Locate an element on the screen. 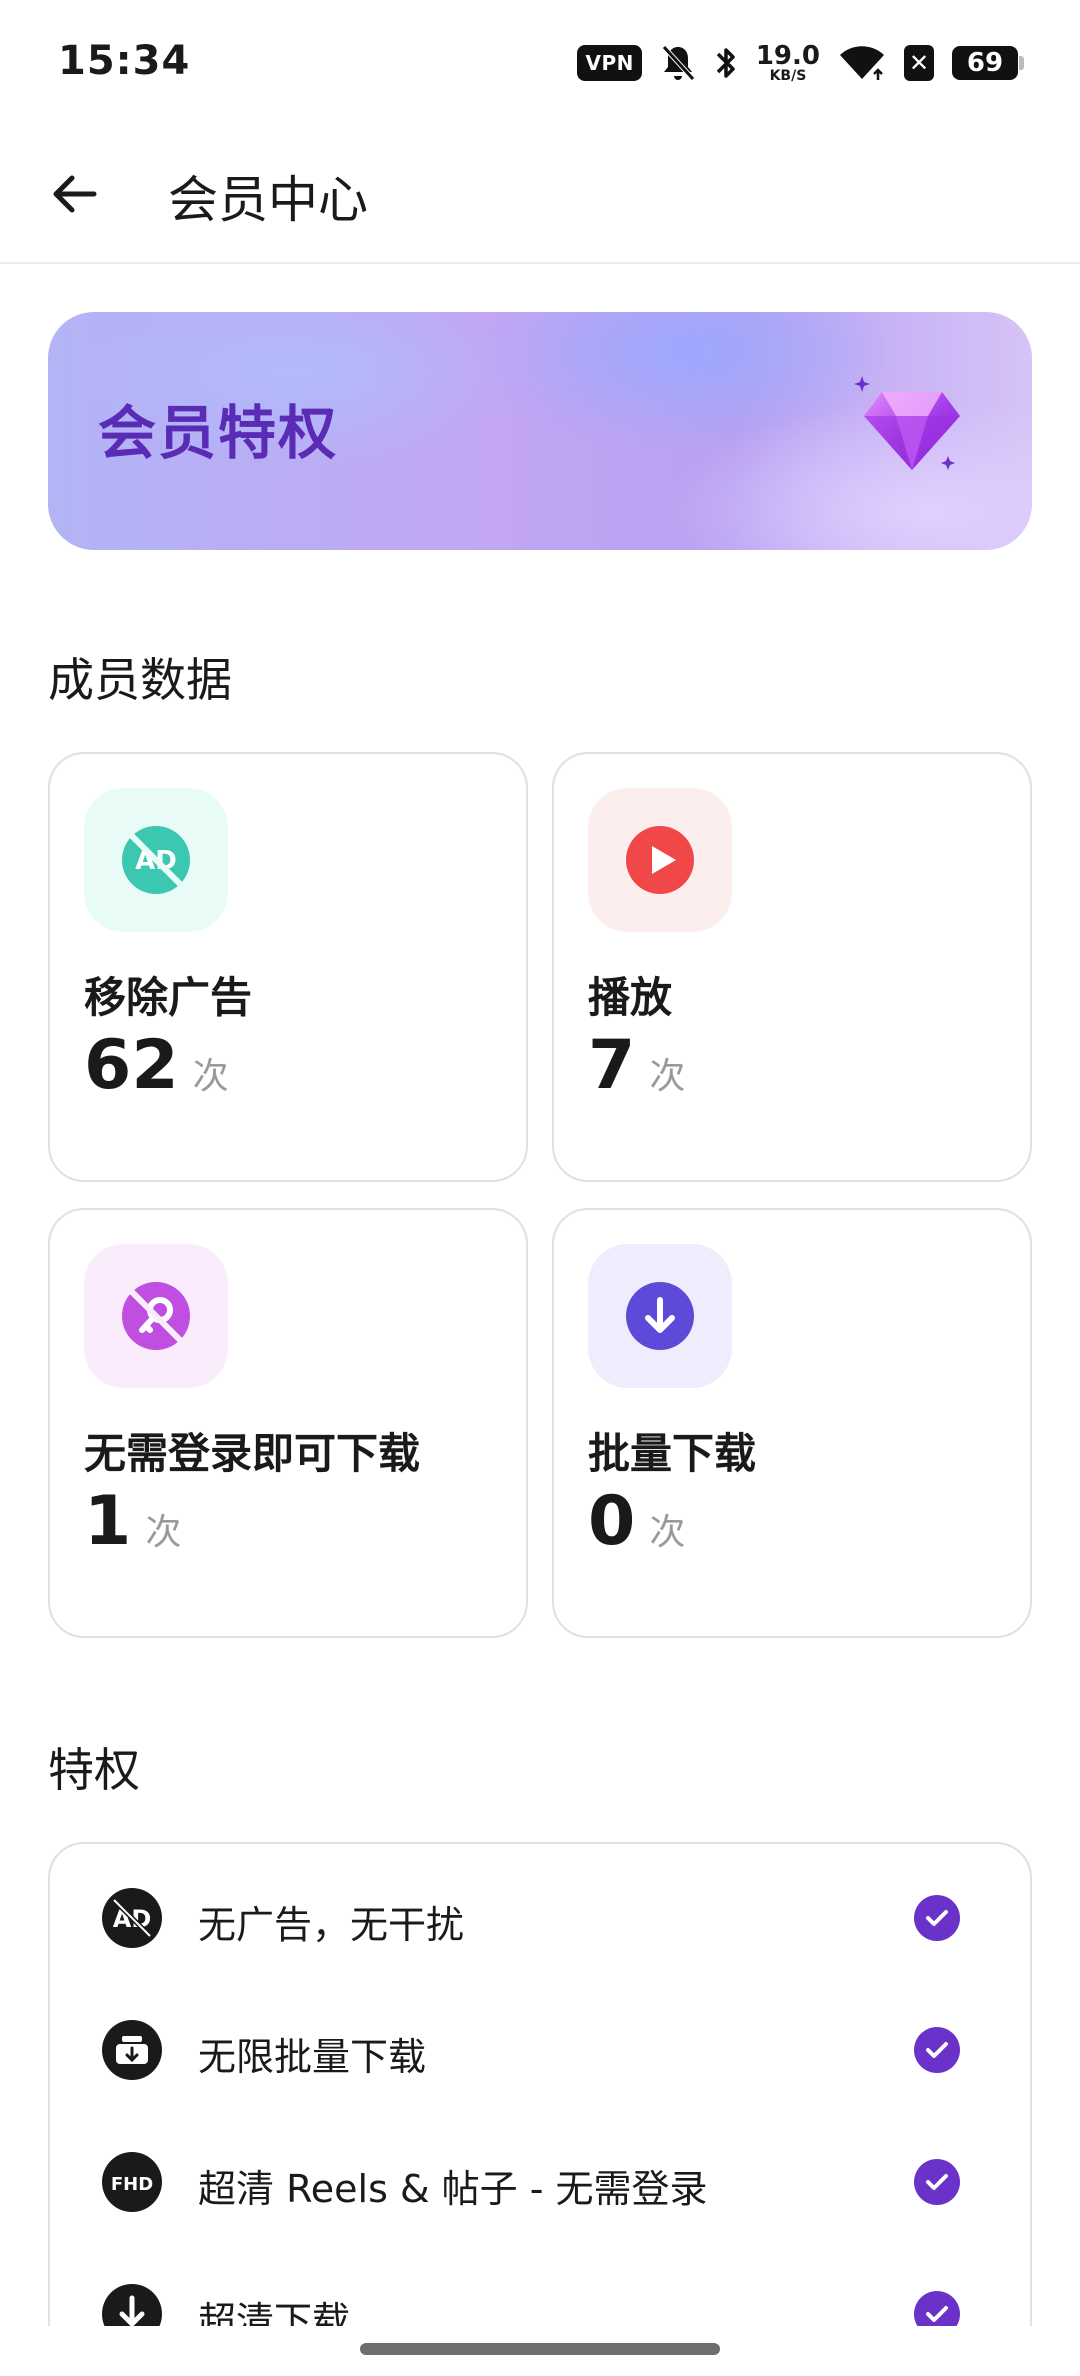 The height and width of the screenshot is (2376, 1080). status-icons: VPN 19.0 KB/S ✕ 69 is located at coordinates (800, 63).